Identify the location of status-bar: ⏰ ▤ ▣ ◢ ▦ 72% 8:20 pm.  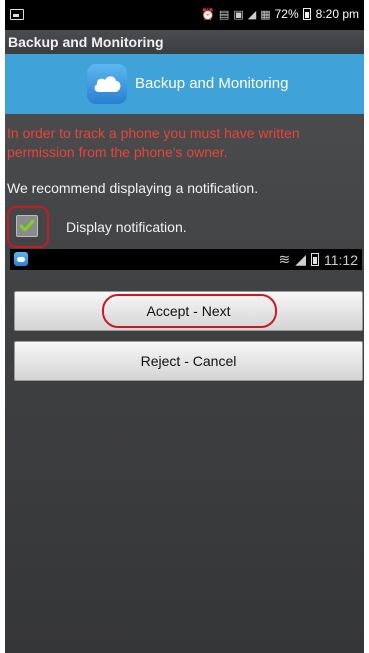
(184, 15).